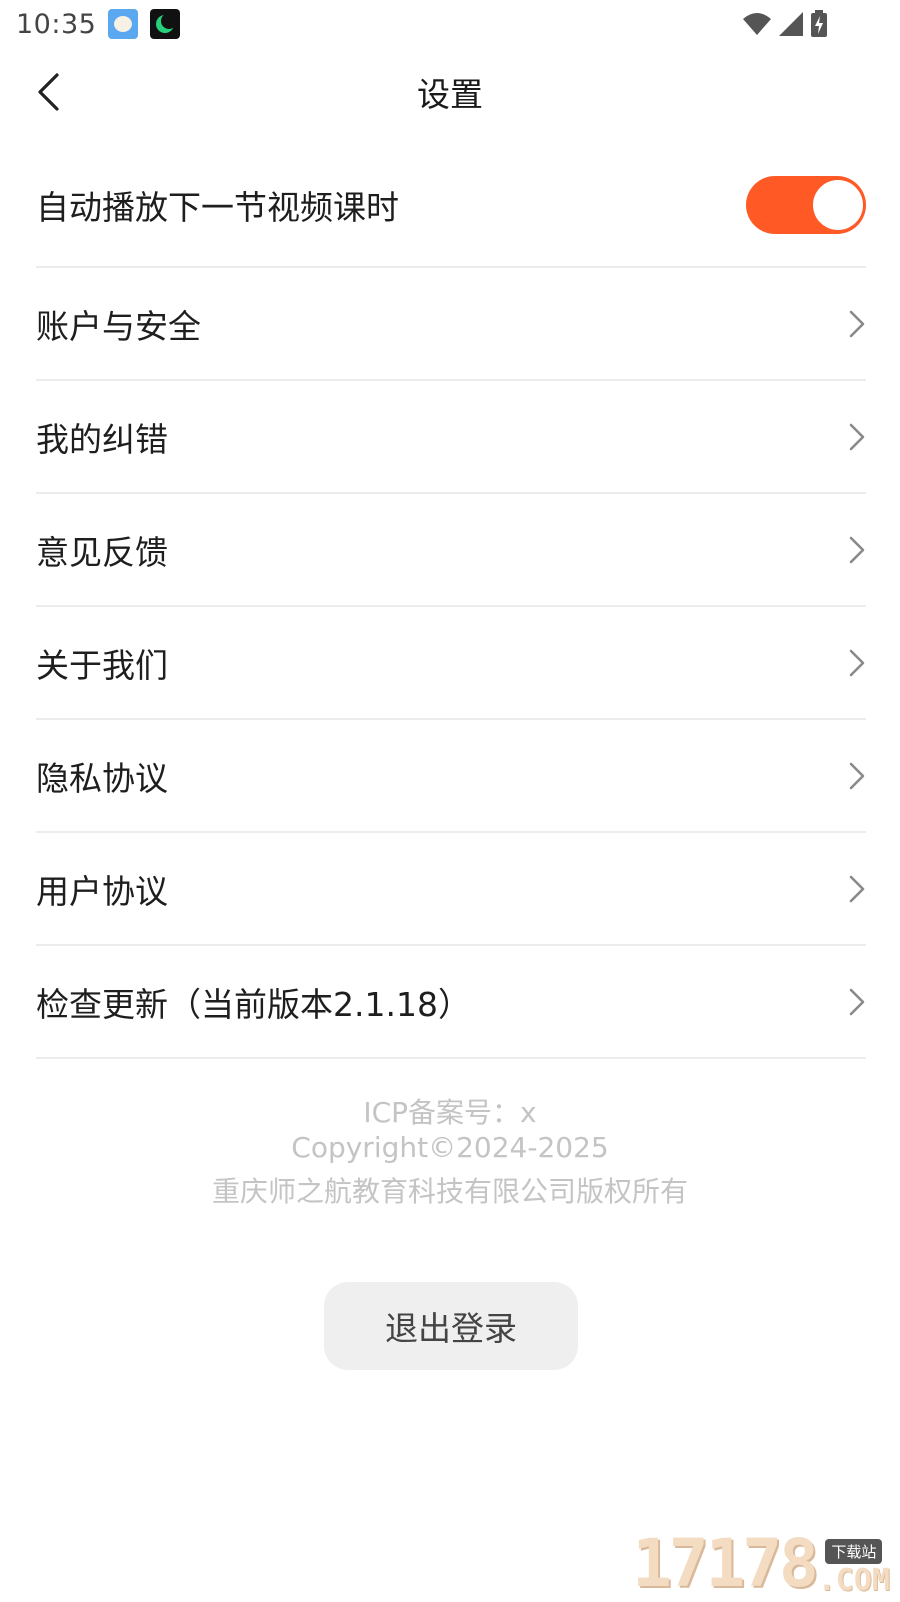 This screenshot has width=900, height=1602. What do you see at coordinates (123, 24) in the screenshot?
I see `sheep-app-icon` at bounding box center [123, 24].